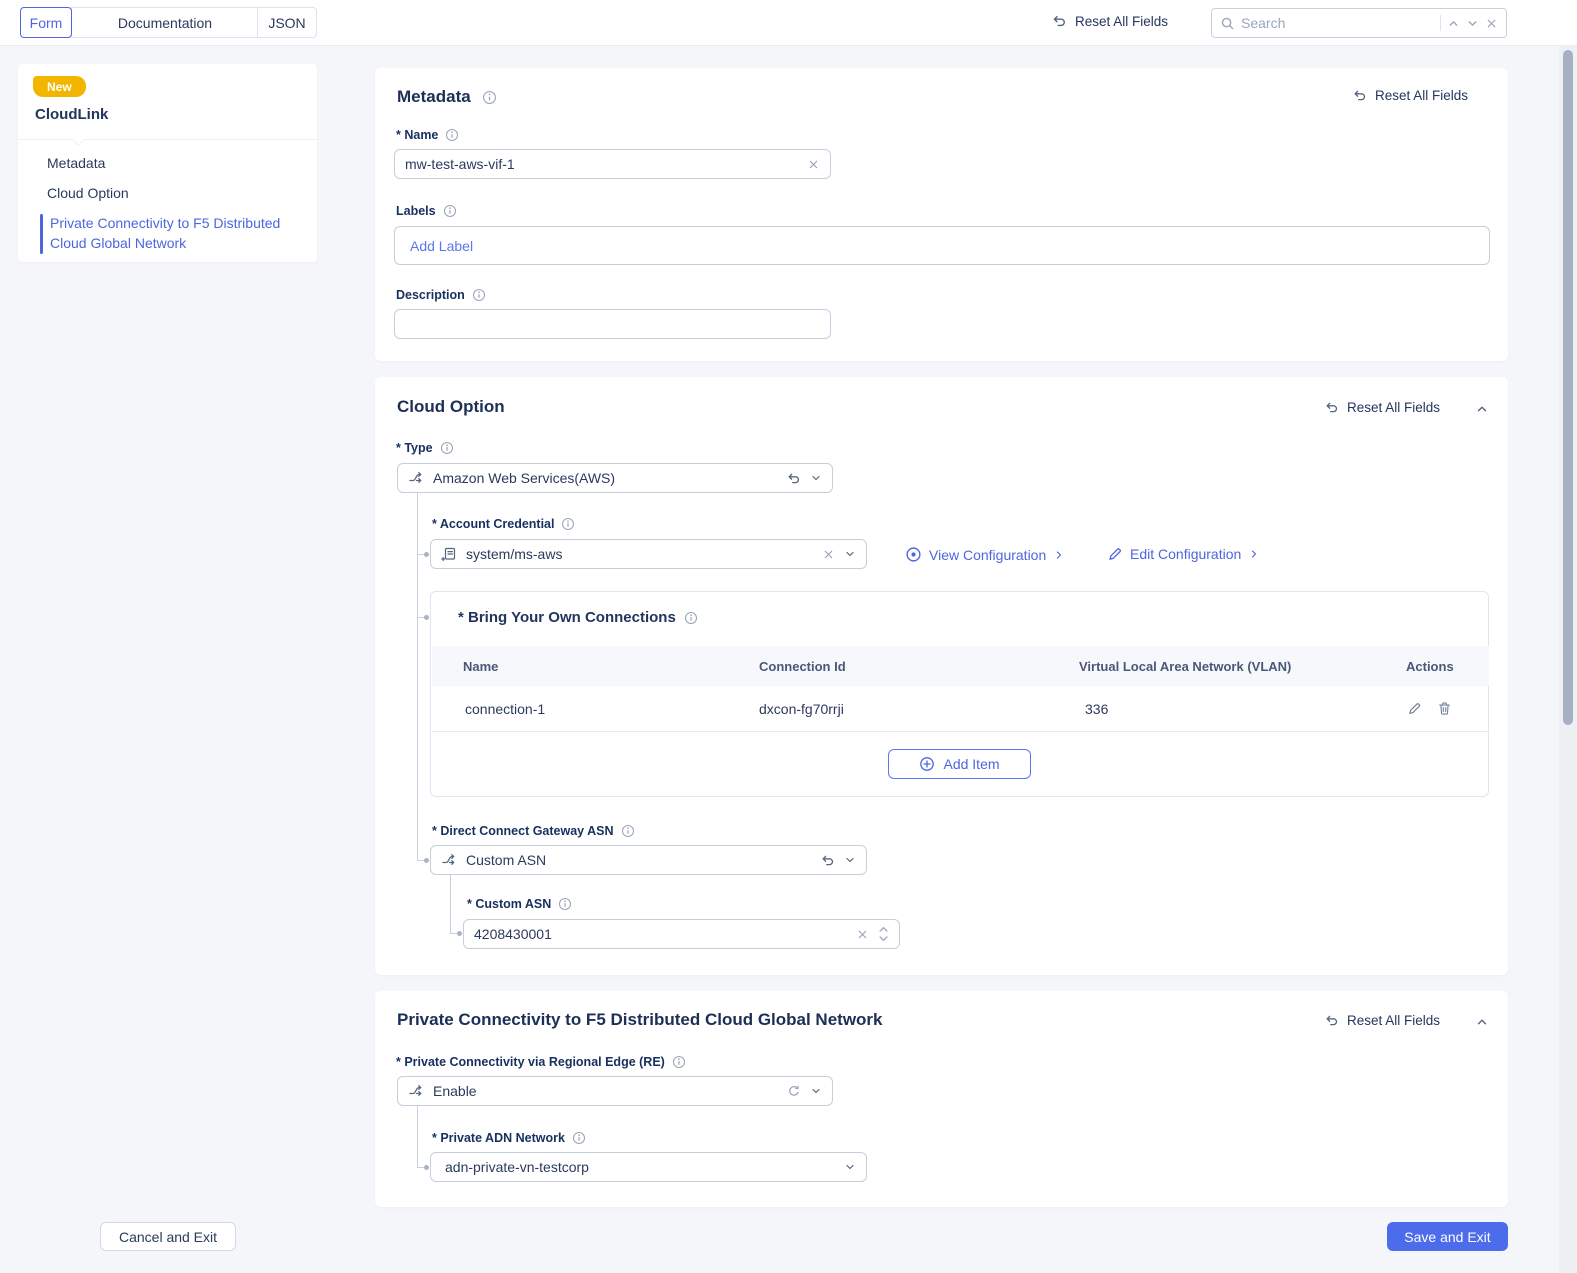 Image resolution: width=1577 pixels, height=1273 pixels. I want to click on metadata-section-title: Metadata, so click(434, 96).